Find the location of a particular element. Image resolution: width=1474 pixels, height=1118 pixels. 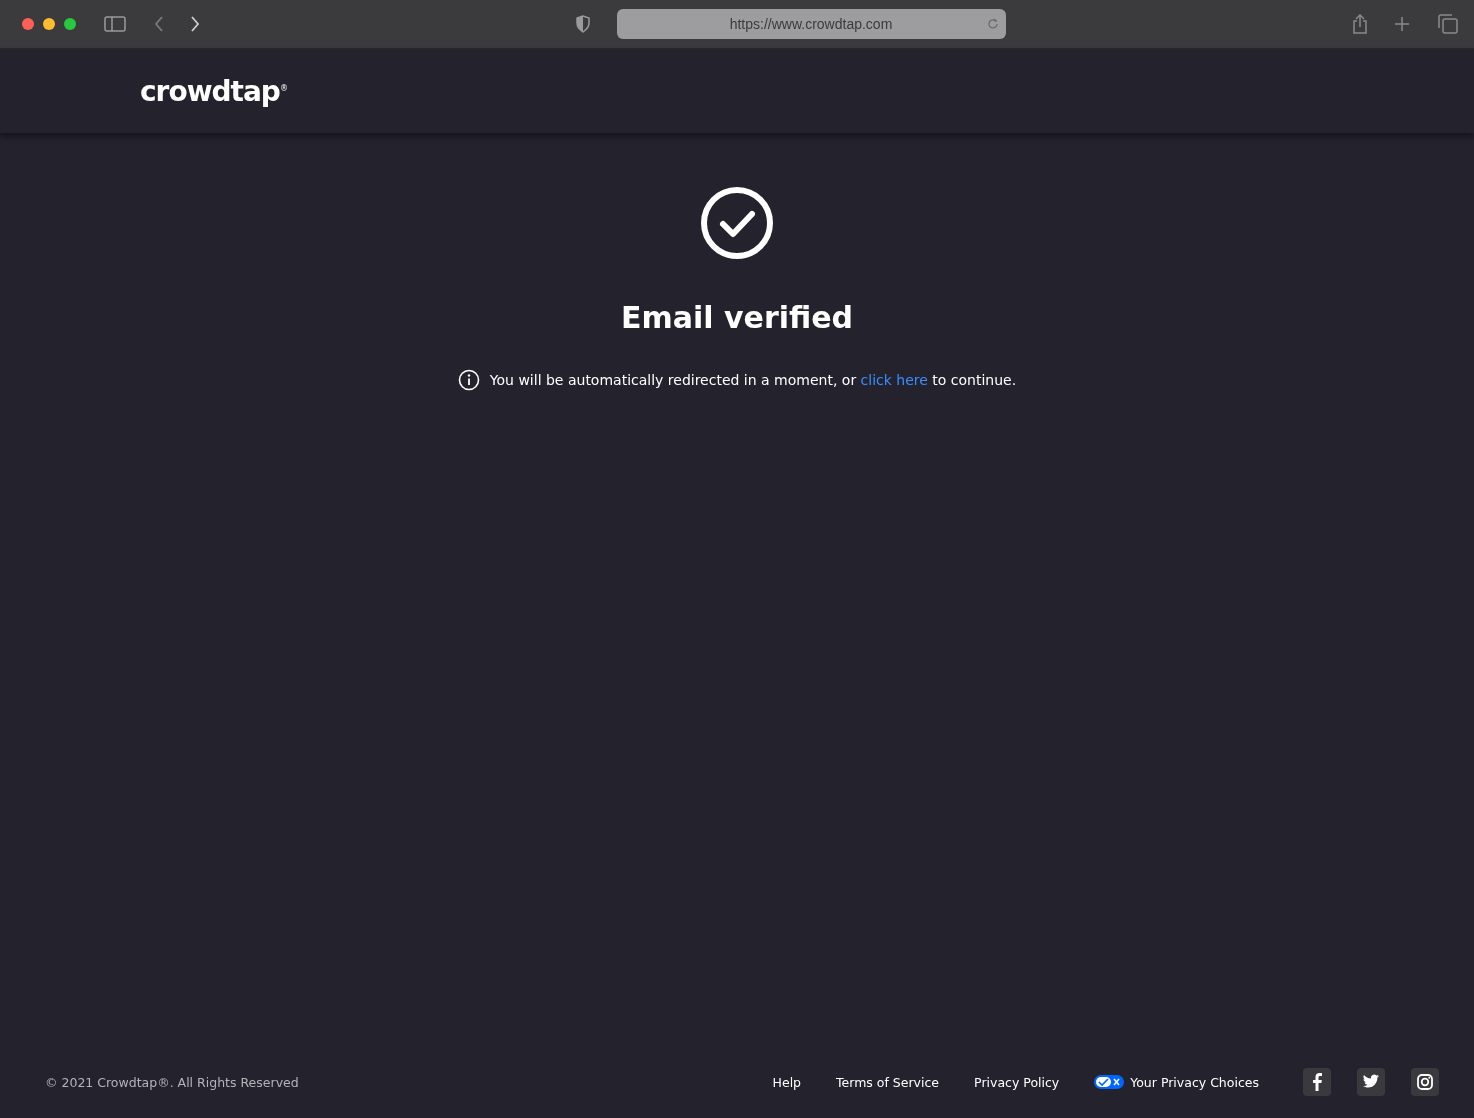

page-title: Email verified is located at coordinates (736, 318).